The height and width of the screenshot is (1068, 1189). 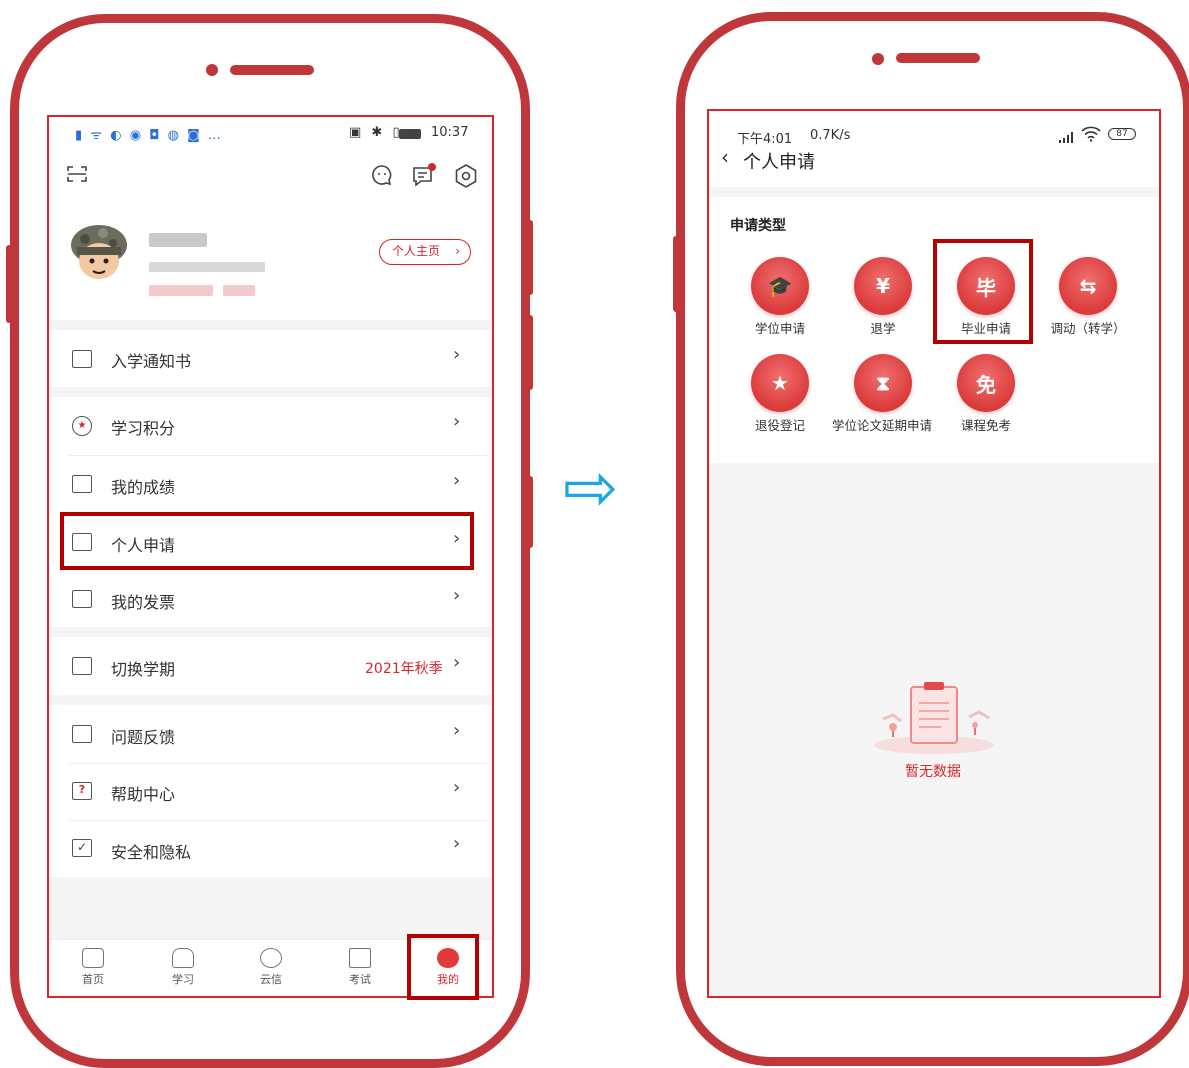 What do you see at coordinates (143, 428) in the screenshot?
I see `menu-item-label: 学习积分` at bounding box center [143, 428].